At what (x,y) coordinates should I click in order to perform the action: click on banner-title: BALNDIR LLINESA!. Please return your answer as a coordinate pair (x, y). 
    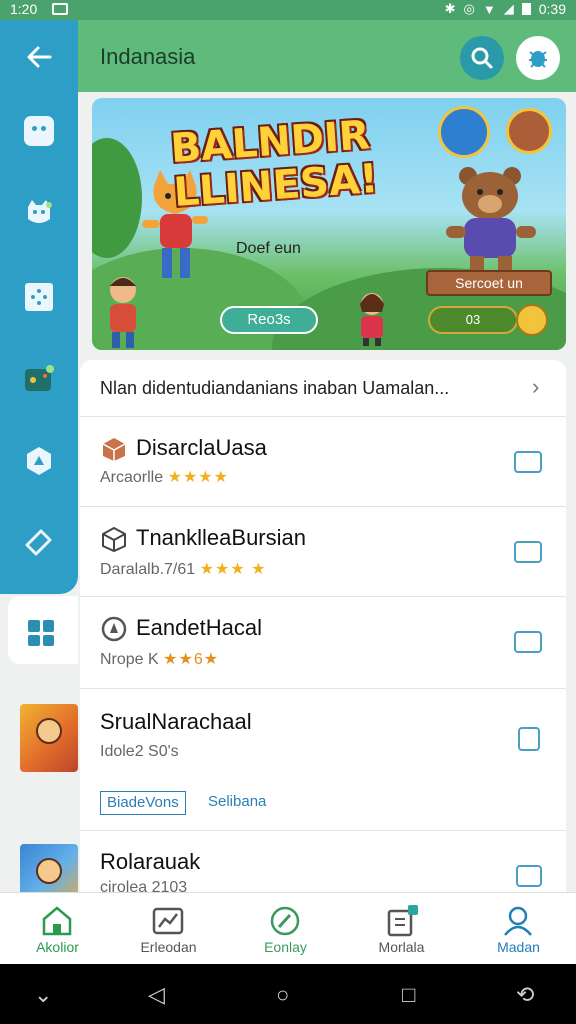
    Looking at the image, I should click on (274, 164).